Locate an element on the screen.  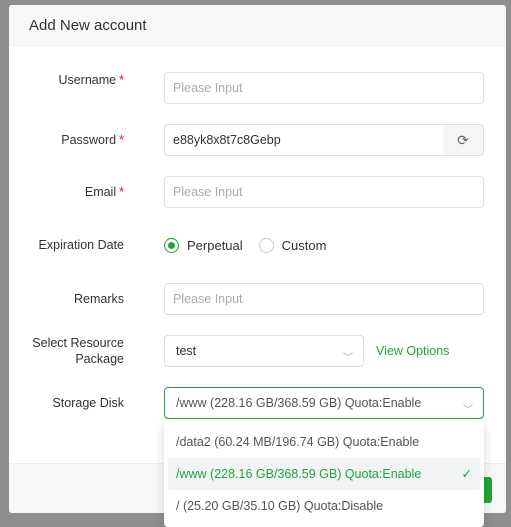
view-options-link: View Options is located at coordinates (412, 351).